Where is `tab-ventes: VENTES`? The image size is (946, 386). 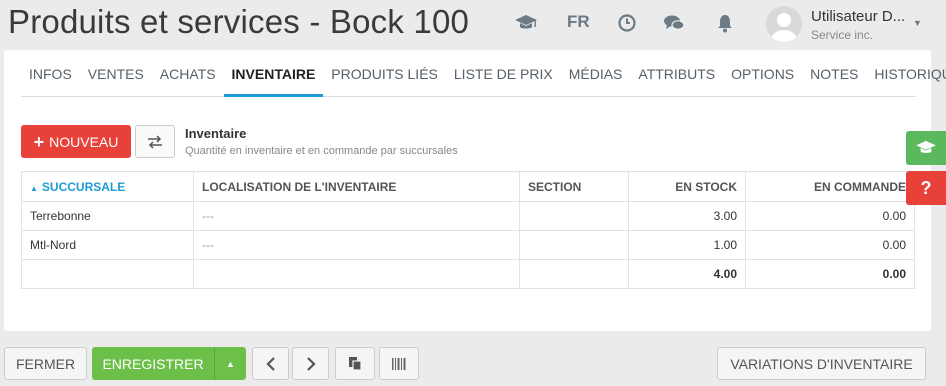
tab-ventes: VENTES is located at coordinates (116, 73).